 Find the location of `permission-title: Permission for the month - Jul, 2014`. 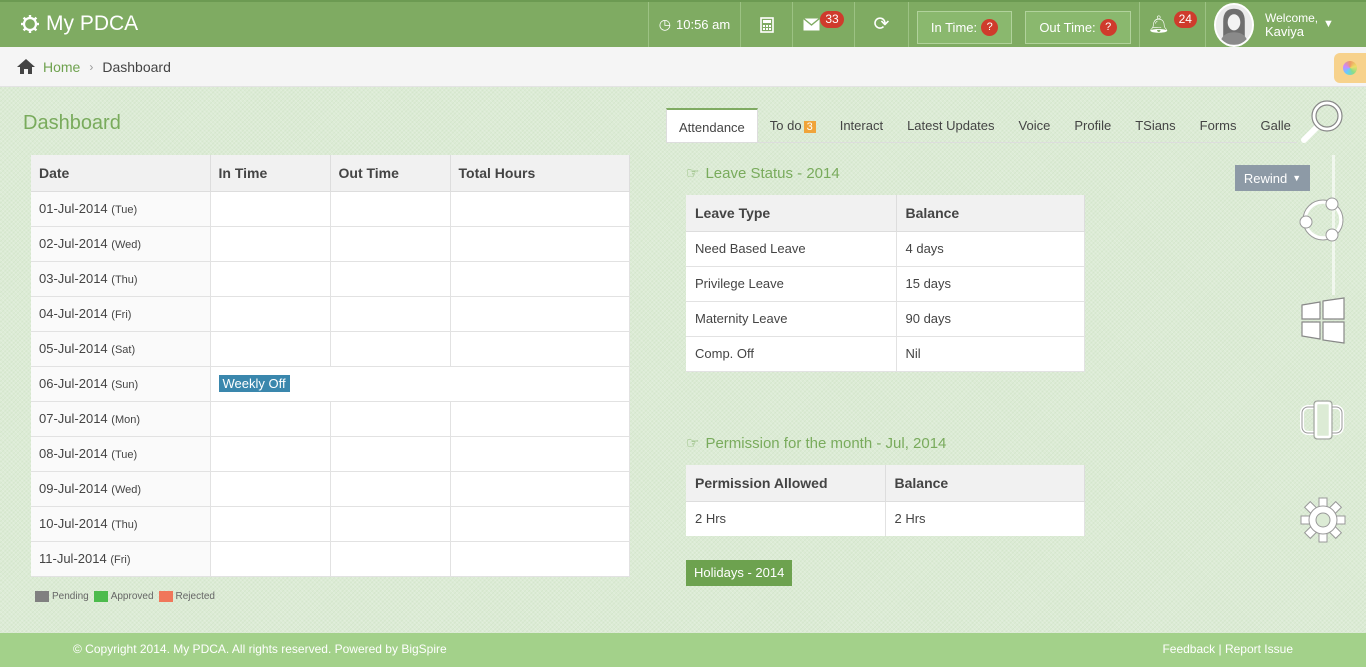

permission-title: Permission for the month - Jul, 2014 is located at coordinates (826, 443).